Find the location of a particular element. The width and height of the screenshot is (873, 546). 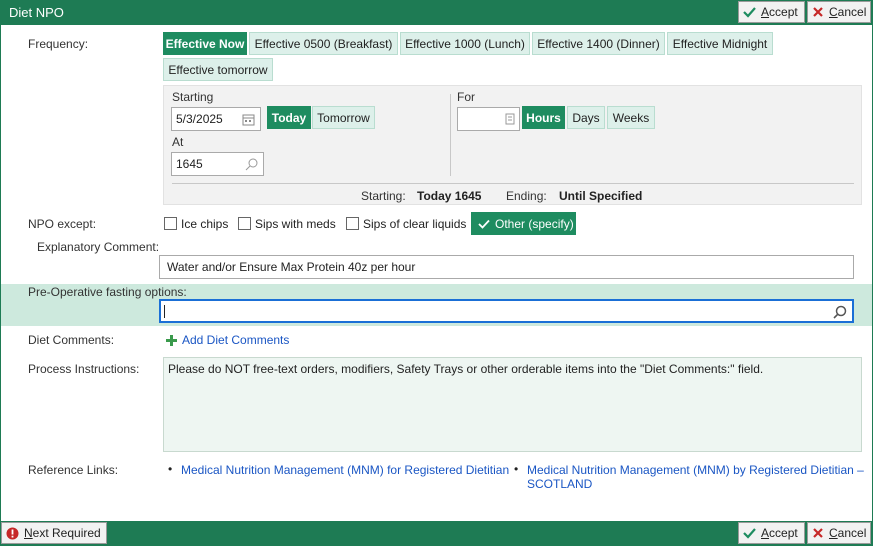

hours-button: Hours is located at coordinates (543, 117).